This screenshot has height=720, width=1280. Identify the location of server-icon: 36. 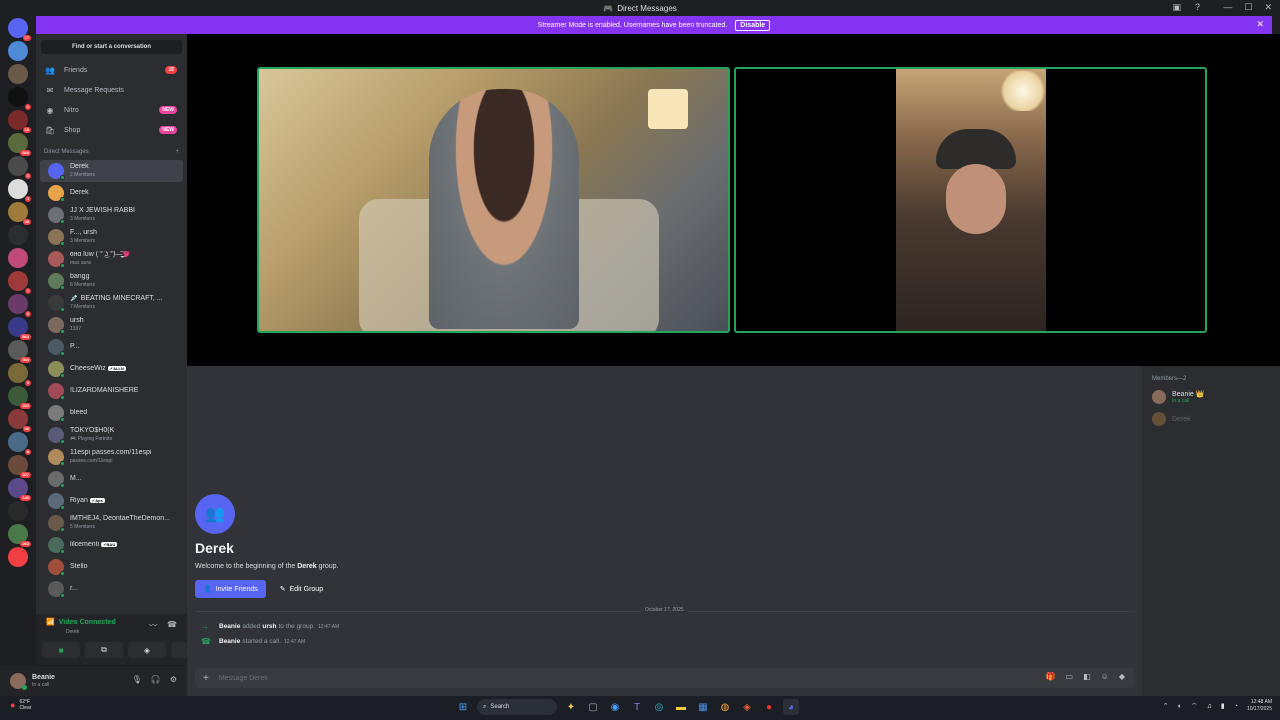
(19, 420).